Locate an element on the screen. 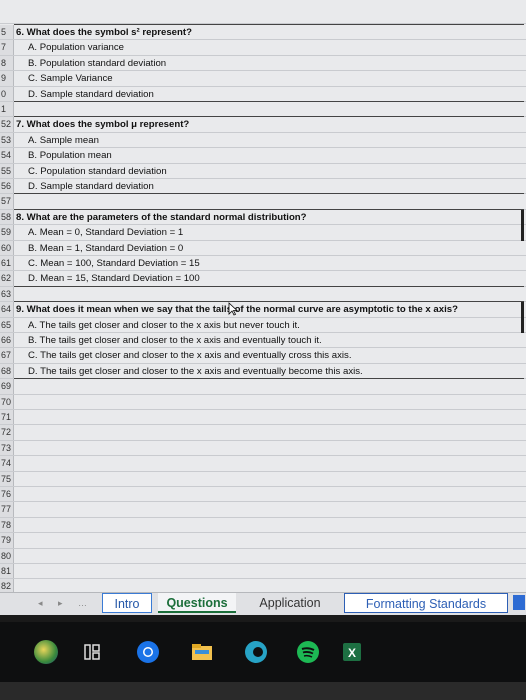  row-number: 61 is located at coordinates (7, 263).